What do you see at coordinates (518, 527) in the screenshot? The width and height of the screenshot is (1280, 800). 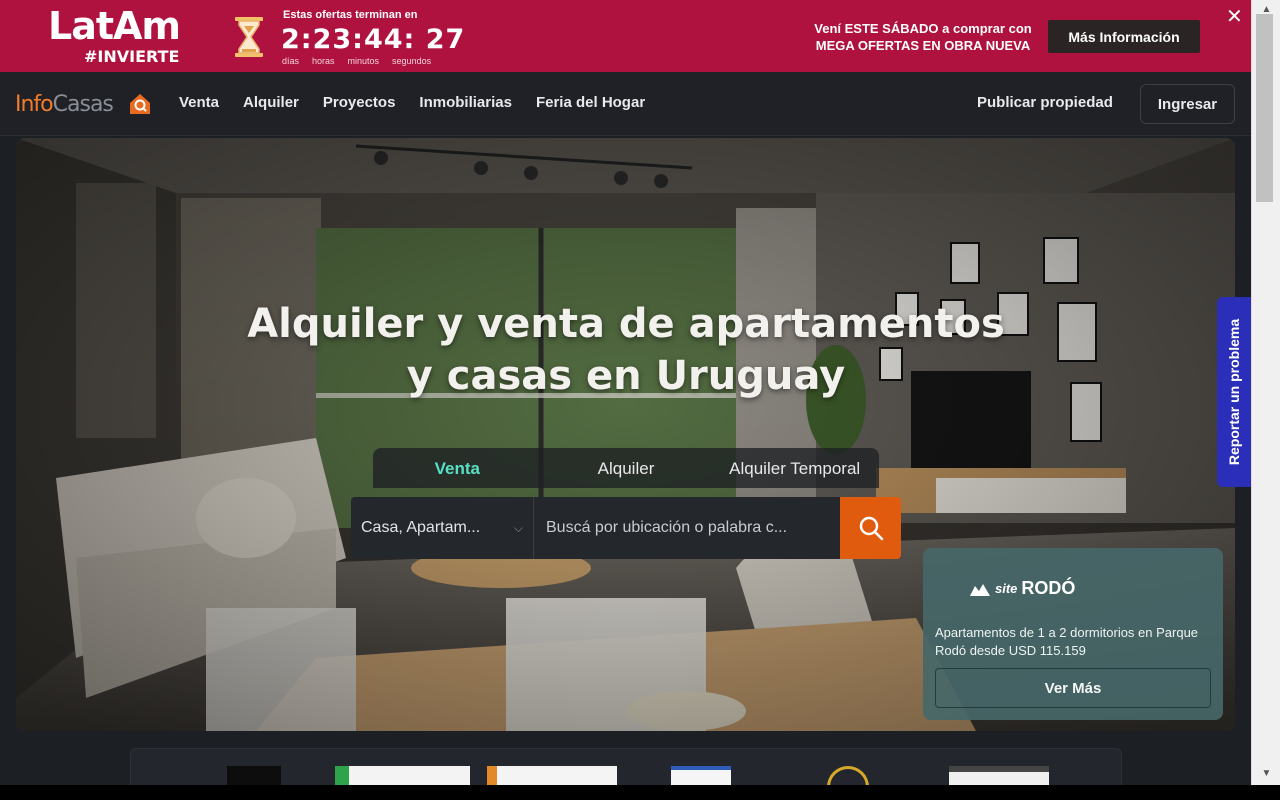 I see `chevron-down-icon: ⌵` at bounding box center [518, 527].